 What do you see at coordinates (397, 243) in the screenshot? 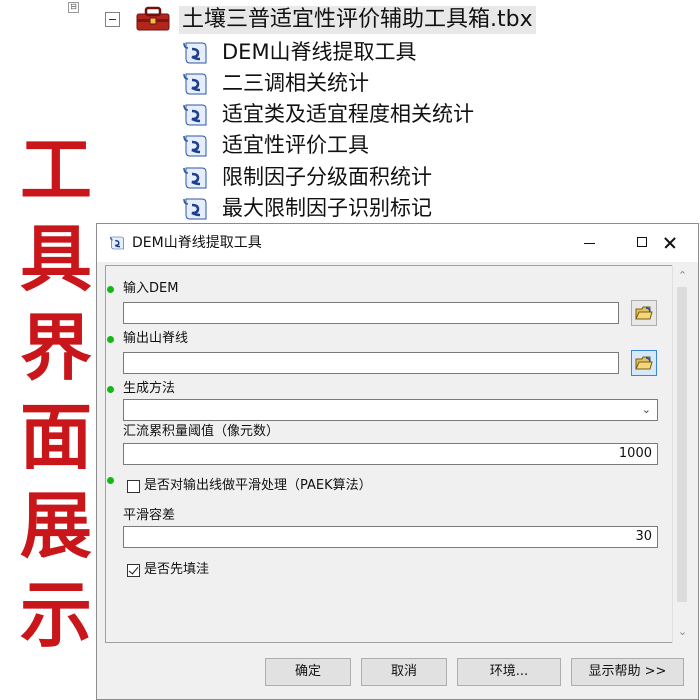
I see `dialog-titlebar: DEM山脊线提取工具` at bounding box center [397, 243].